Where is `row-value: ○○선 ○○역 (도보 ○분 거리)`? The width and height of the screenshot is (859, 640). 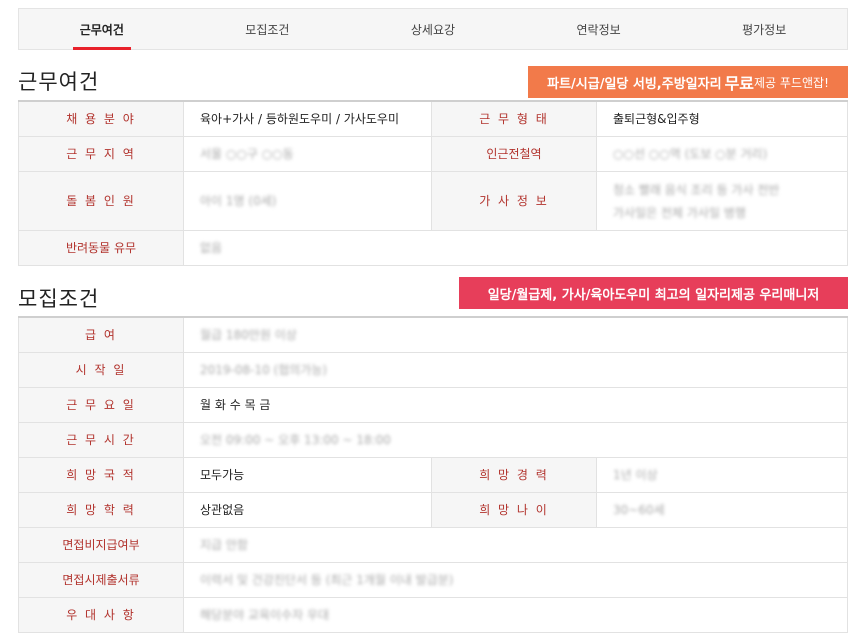 row-value: ○○선 ○○역 (도보 ○분 거리) is located at coordinates (722, 153).